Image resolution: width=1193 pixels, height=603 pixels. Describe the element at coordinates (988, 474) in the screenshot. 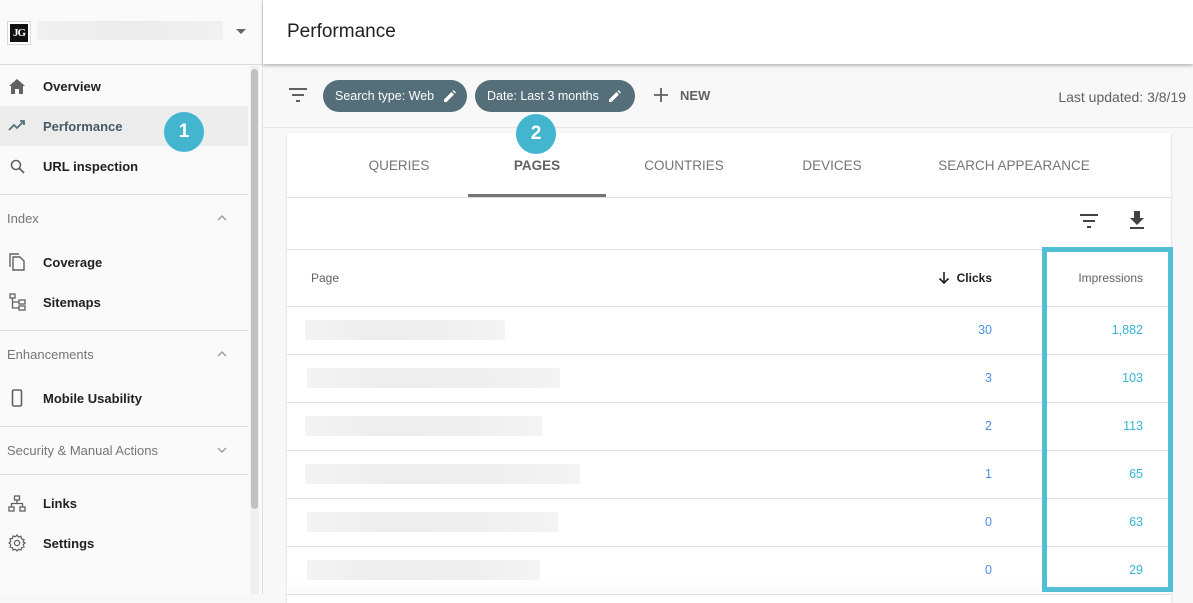

I see `cell-clicks: 1` at that location.